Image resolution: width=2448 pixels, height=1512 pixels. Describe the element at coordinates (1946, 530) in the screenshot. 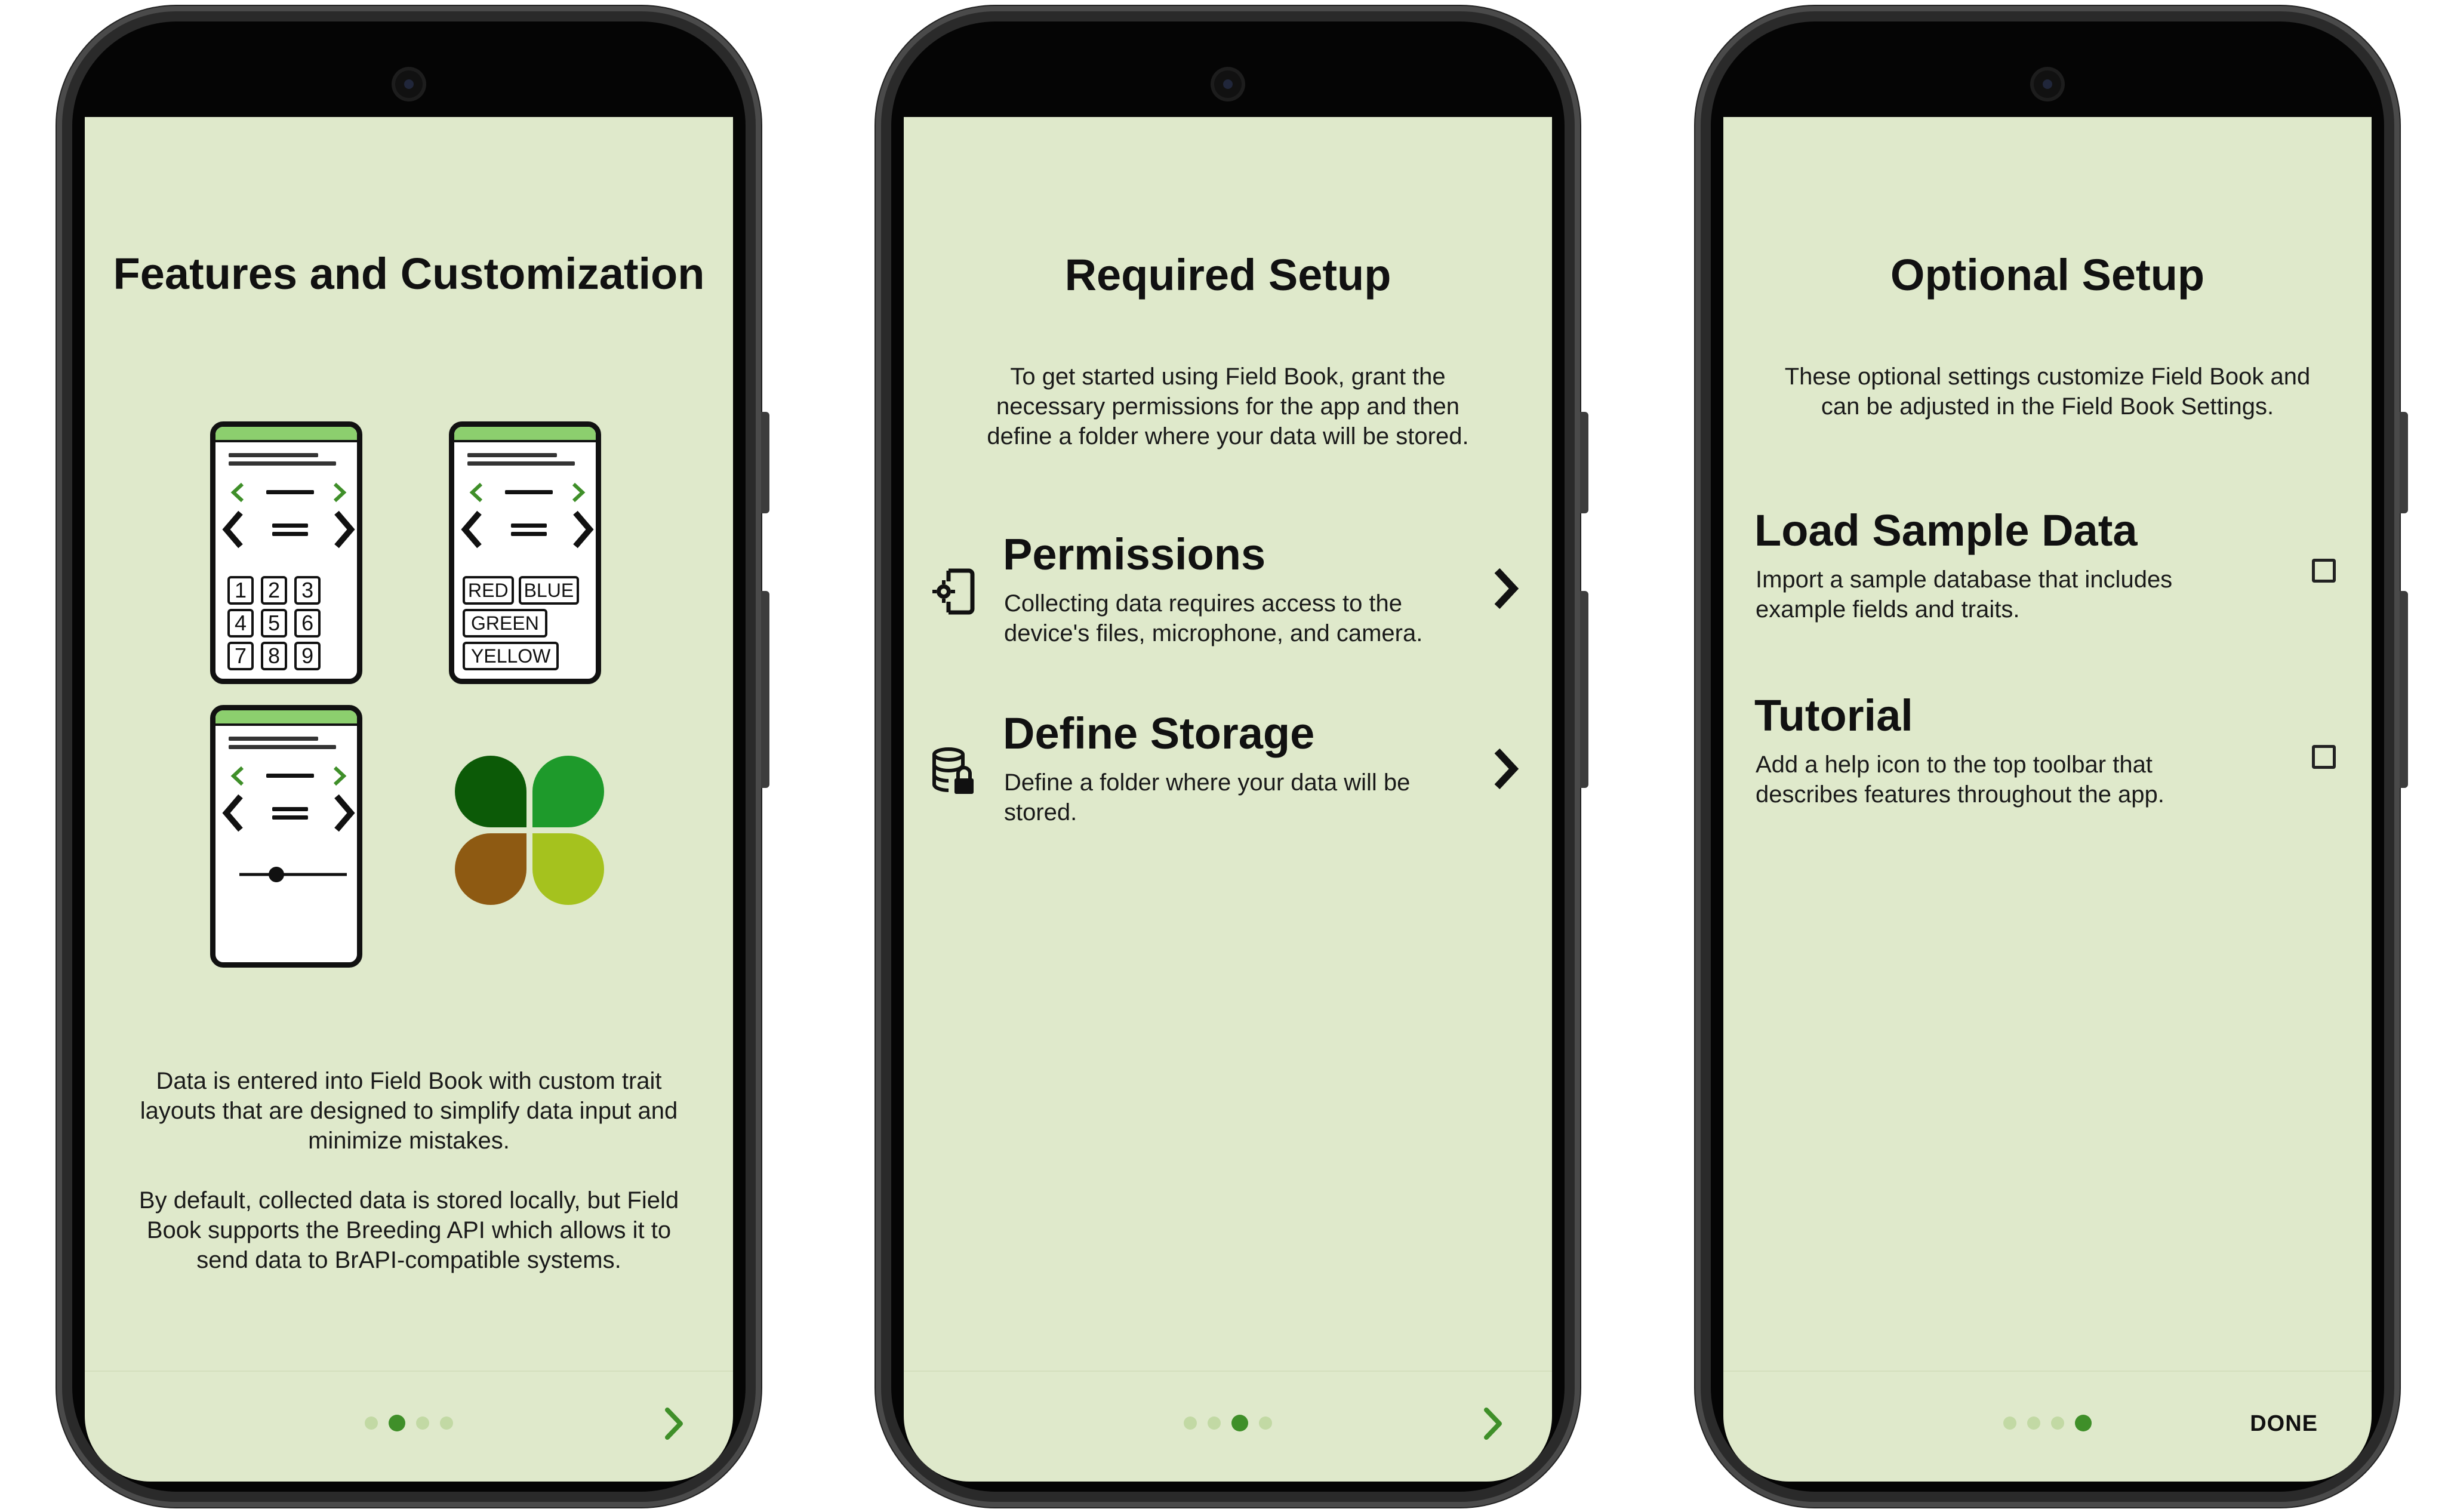

I see `load-sample-data-title: Load Sample Data` at that location.